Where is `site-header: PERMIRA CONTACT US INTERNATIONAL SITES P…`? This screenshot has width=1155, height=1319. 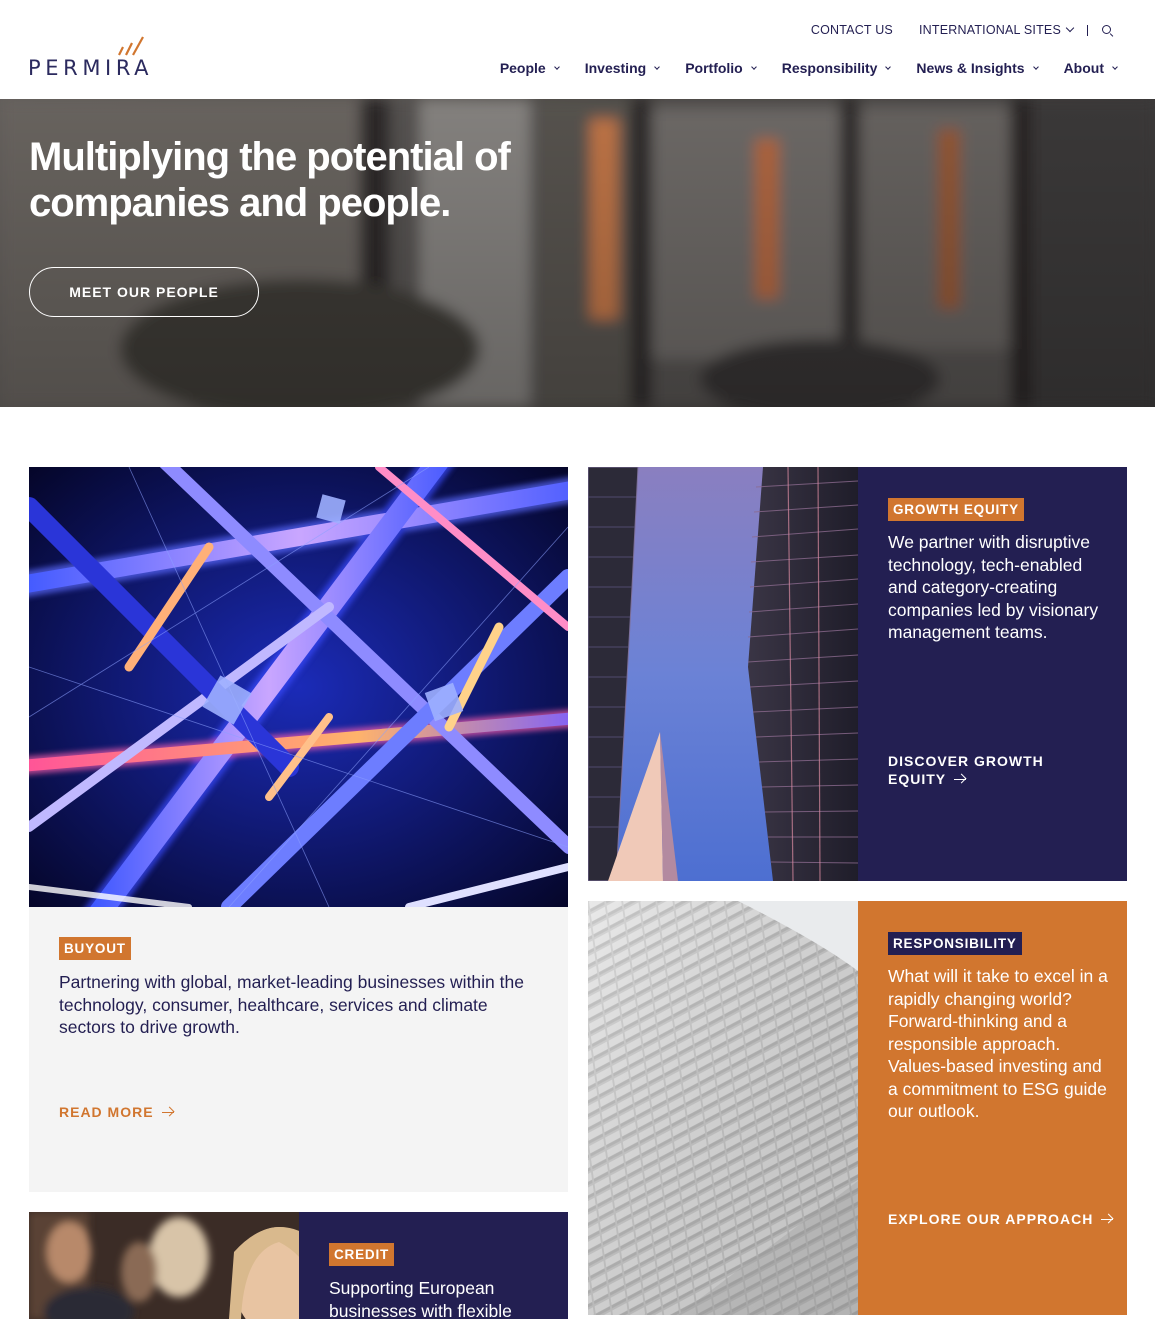 site-header: PERMIRA CONTACT US INTERNATIONAL SITES P… is located at coordinates (577, 49).